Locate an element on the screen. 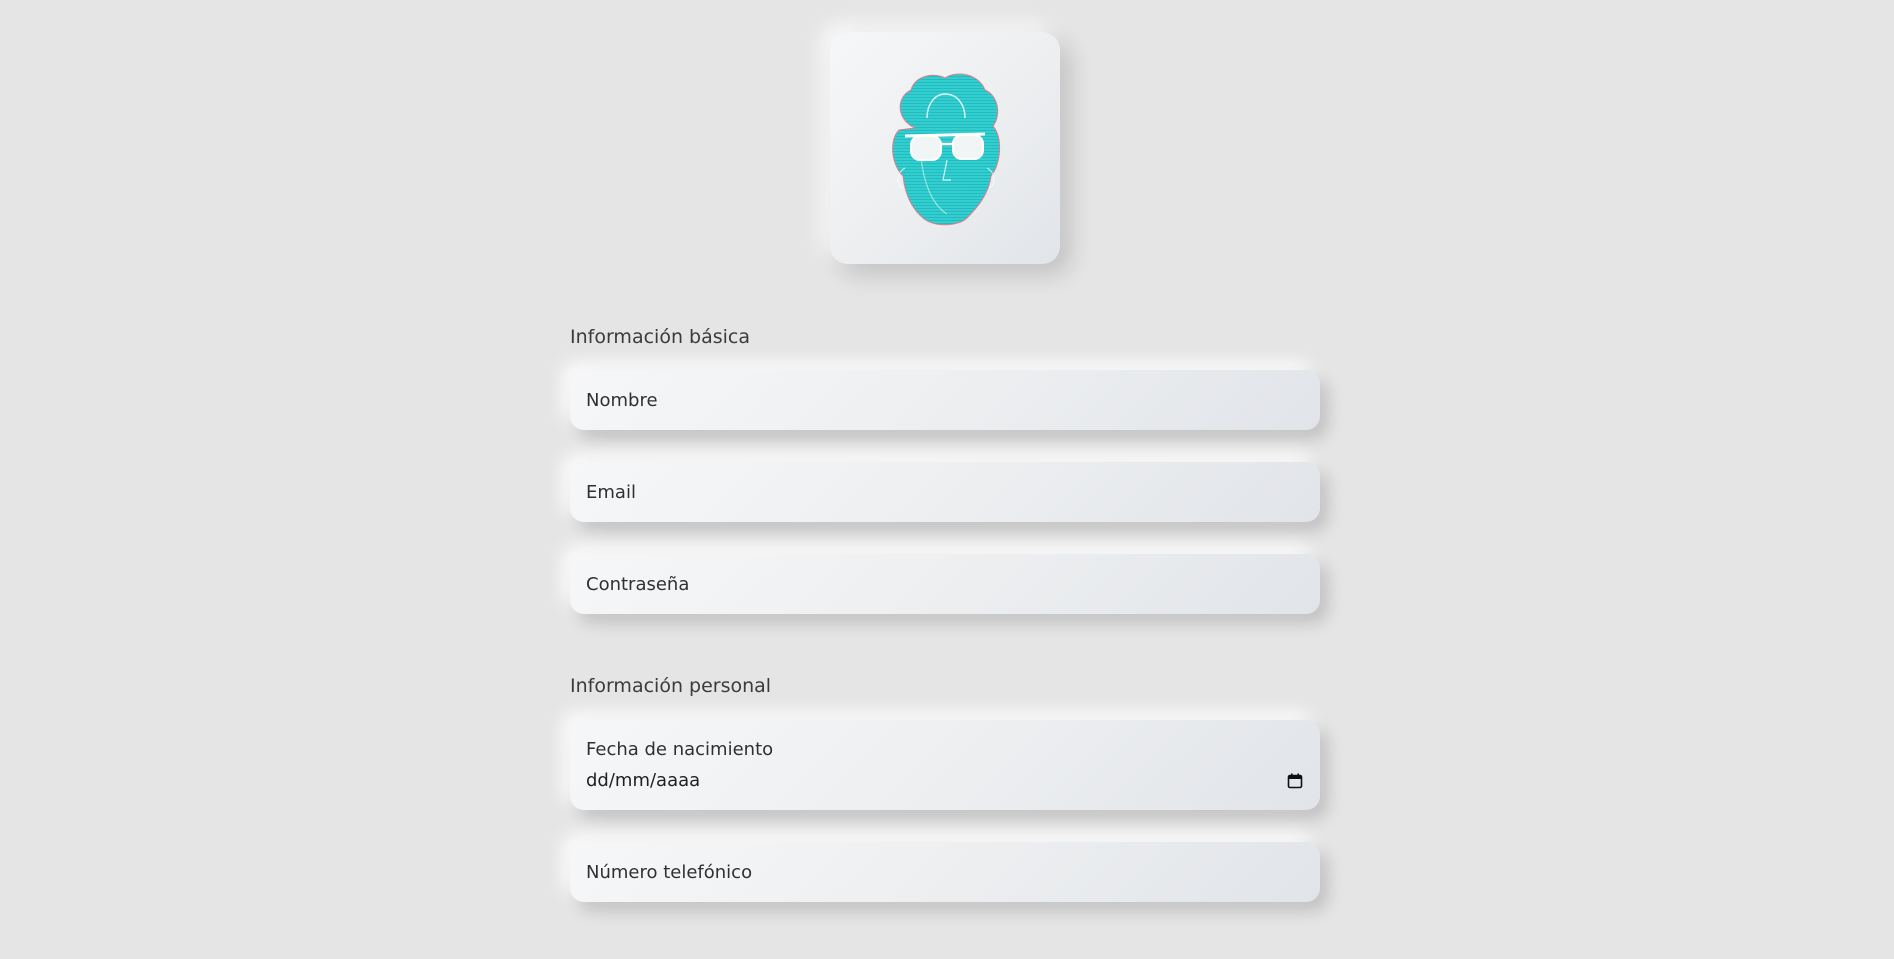  birthdate-field: Fecha de nacimiento dd/mm/aaaa is located at coordinates (945, 765).